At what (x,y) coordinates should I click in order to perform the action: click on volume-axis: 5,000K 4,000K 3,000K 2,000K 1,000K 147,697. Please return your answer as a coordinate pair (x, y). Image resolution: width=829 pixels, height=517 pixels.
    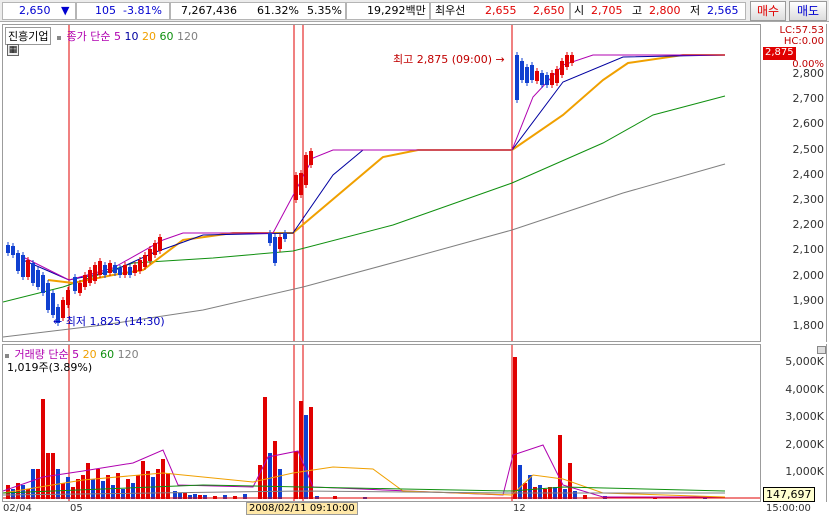
    Looking at the image, I should click on (794, 423).